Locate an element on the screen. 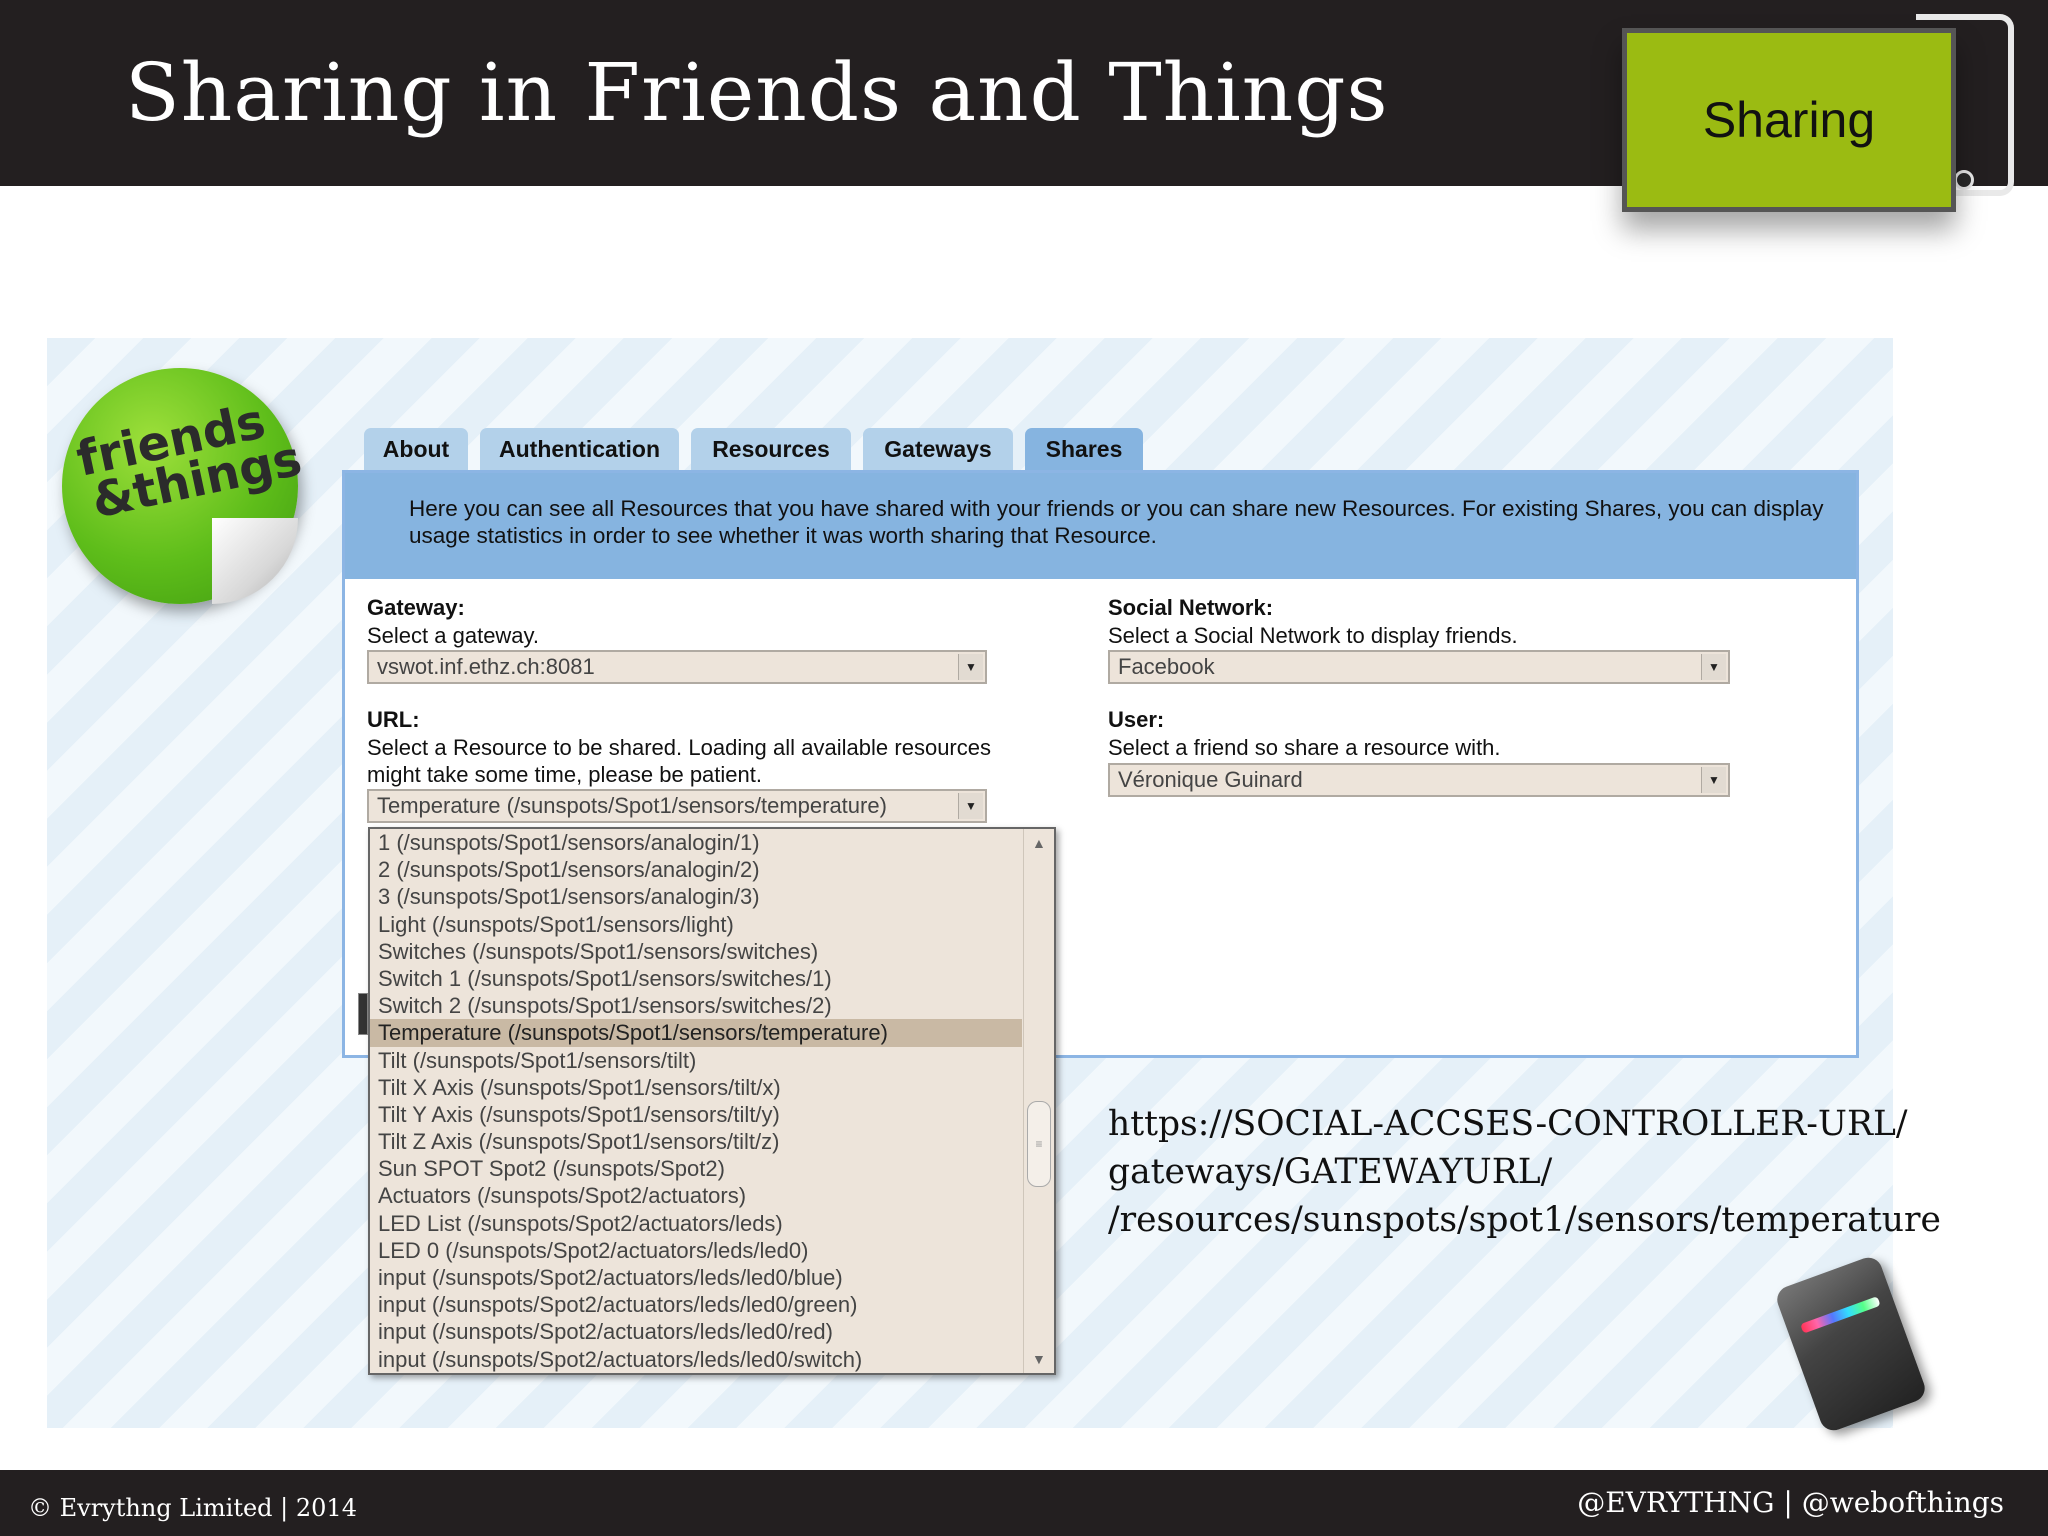 This screenshot has width=2048, height=1536. gateway-select-value: vswot.inf.ethz.ch:8081 is located at coordinates (486, 666).